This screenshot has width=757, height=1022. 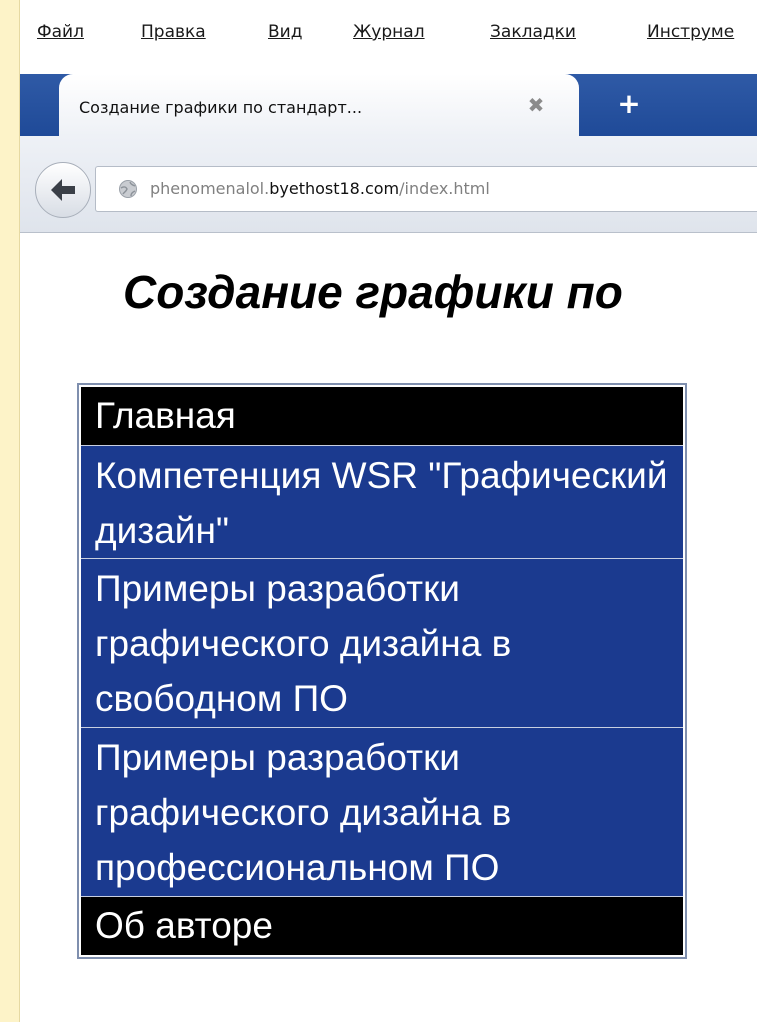 I want to click on arrow-left-icon, so click(x=63, y=190).